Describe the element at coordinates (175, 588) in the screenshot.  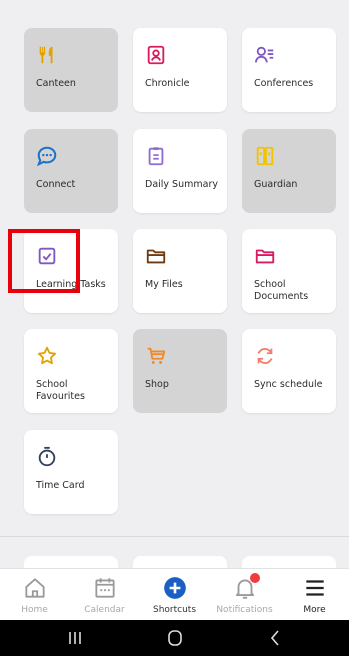
I see `plus-circle-icon` at that location.